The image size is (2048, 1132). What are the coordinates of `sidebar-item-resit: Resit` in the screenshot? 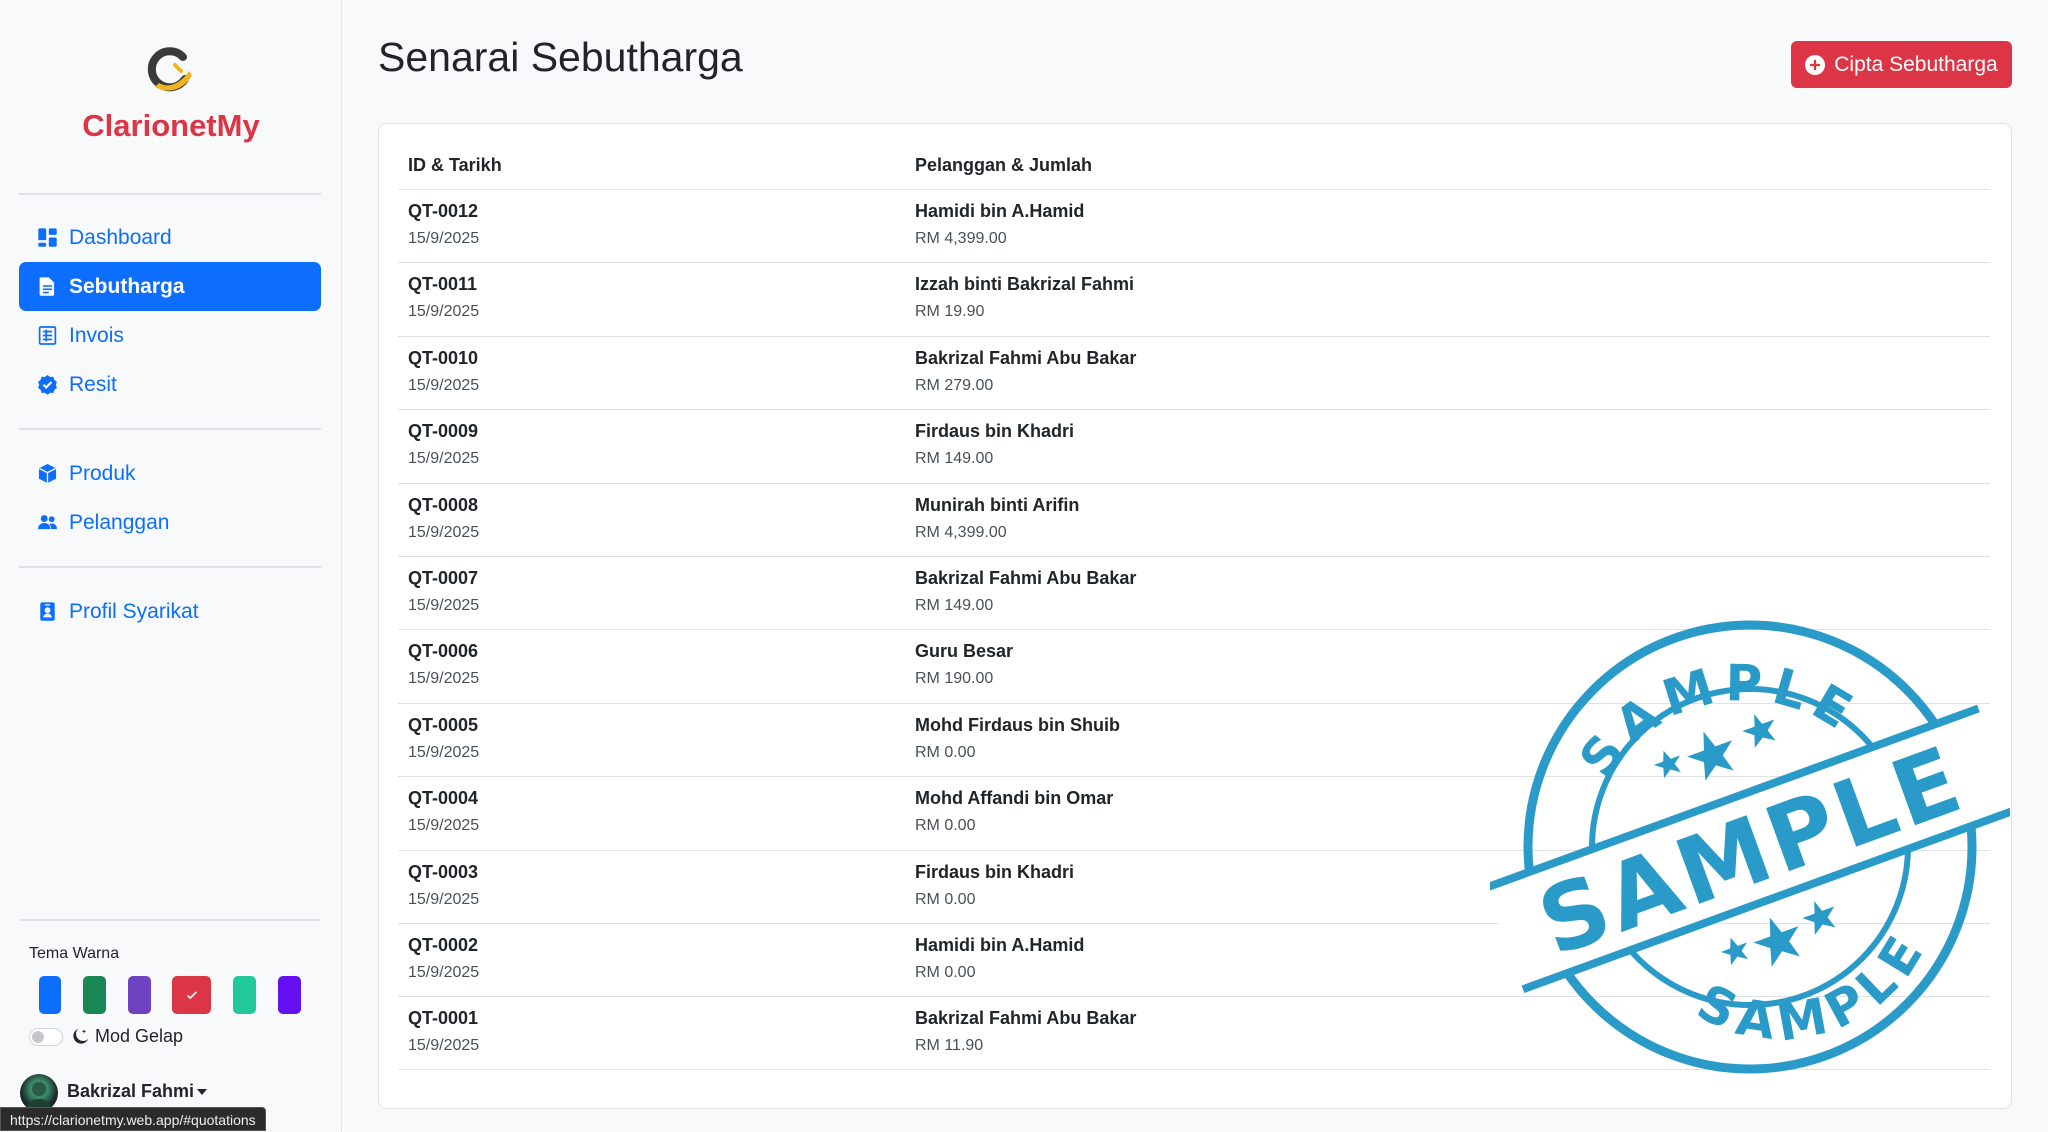 It's located at (170, 384).